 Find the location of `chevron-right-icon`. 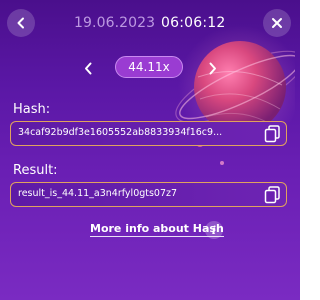

chevron-right-icon is located at coordinates (212, 68).